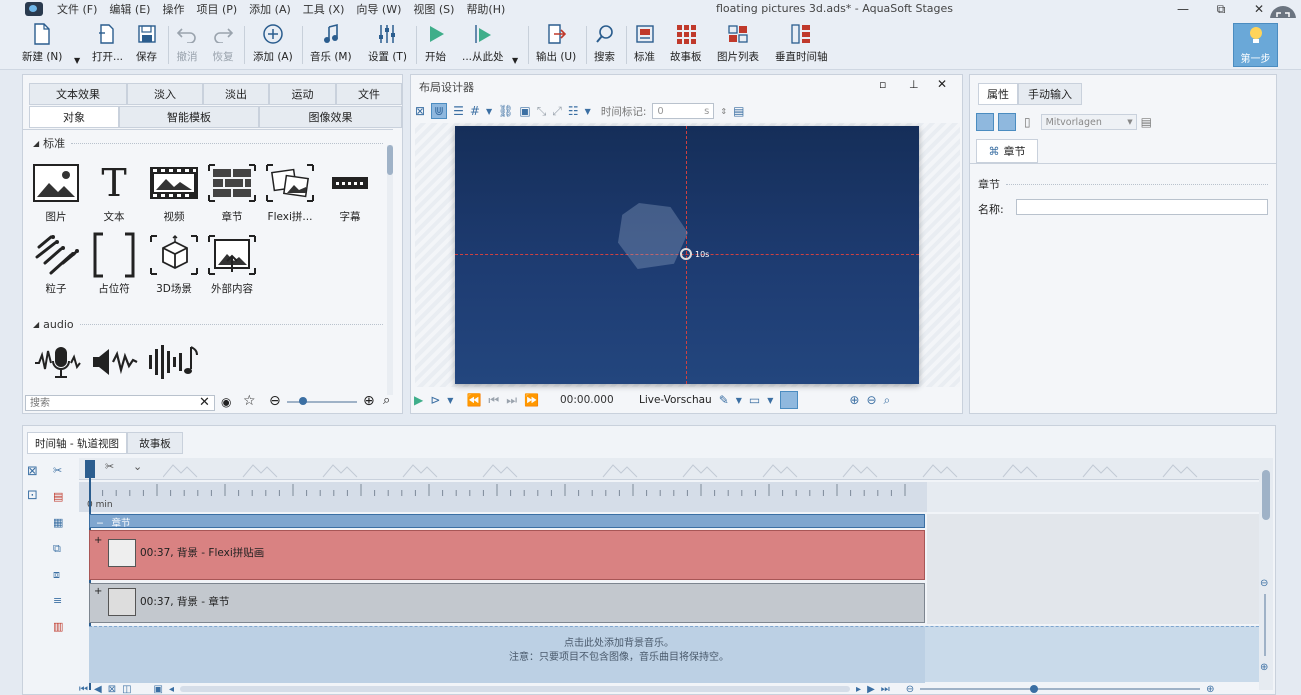 The height and width of the screenshot is (695, 1301). What do you see at coordinates (723, 111) in the screenshot?
I see `time-stepper-icon: ⇕` at bounding box center [723, 111].